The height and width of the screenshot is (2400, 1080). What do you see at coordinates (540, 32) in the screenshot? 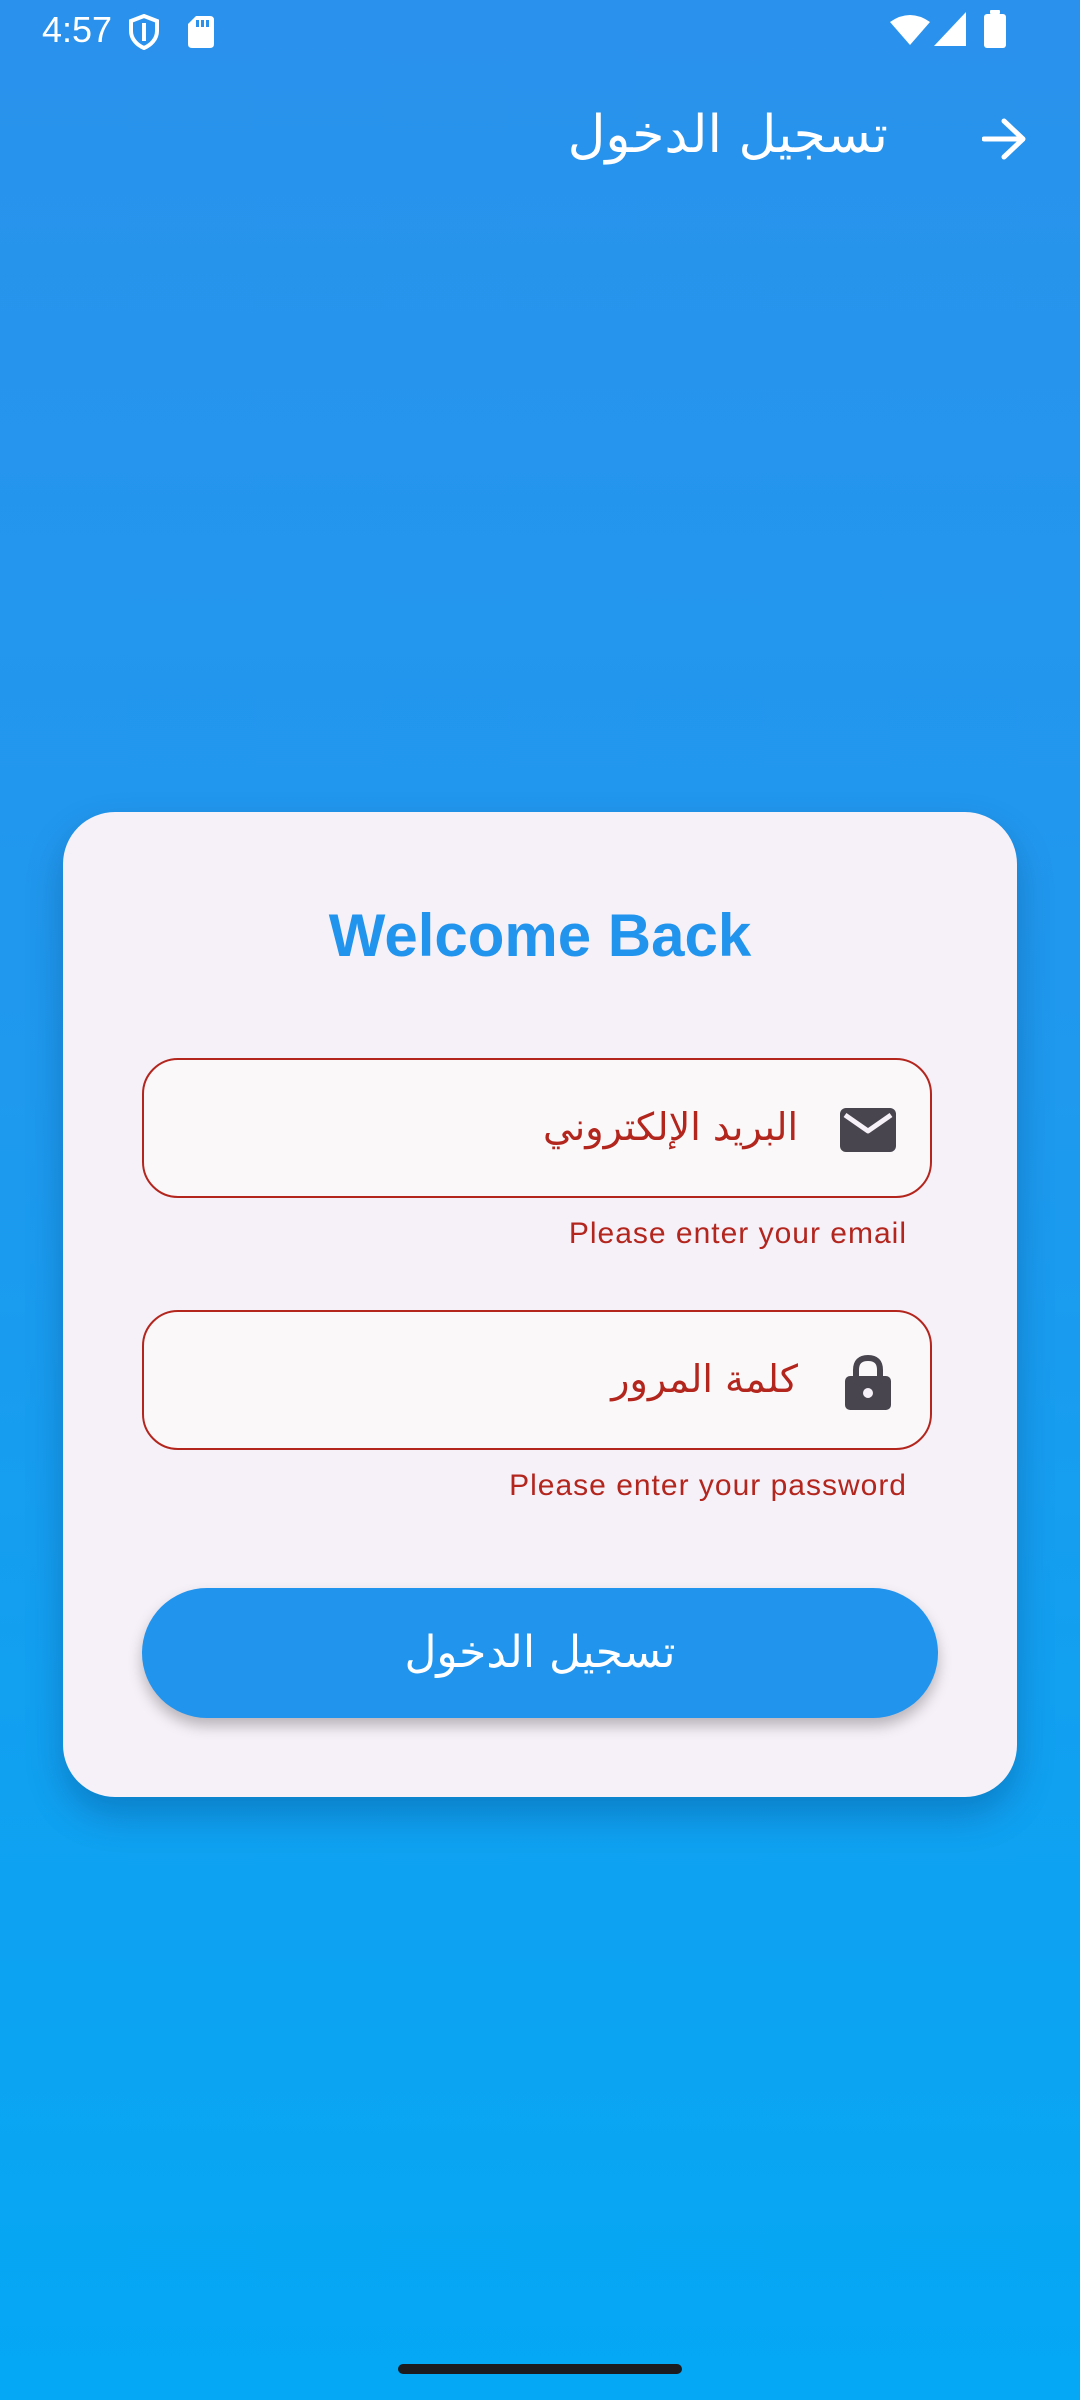
I see `status-bar: 4:57` at bounding box center [540, 32].